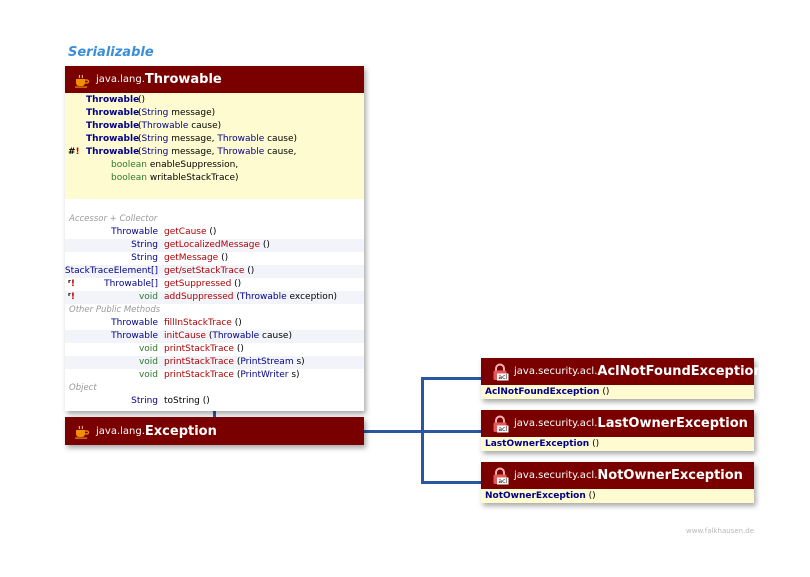  I want to click on class-header-exception: java.lang. Exception, so click(214, 431).